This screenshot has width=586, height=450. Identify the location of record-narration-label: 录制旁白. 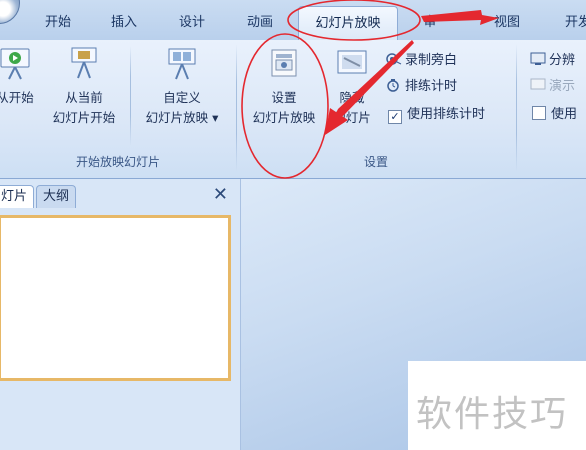
(431, 60).